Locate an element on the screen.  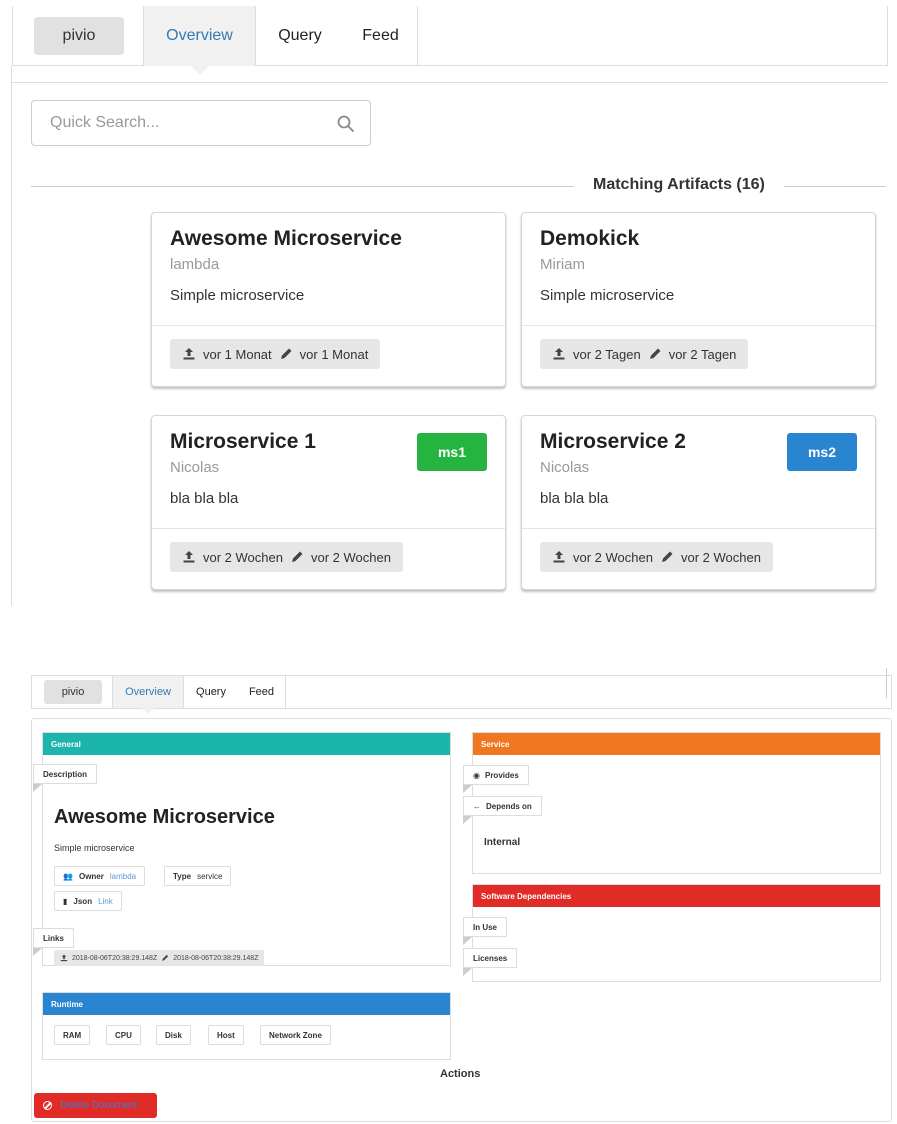
card-title: Demokick is located at coordinates (589, 239).